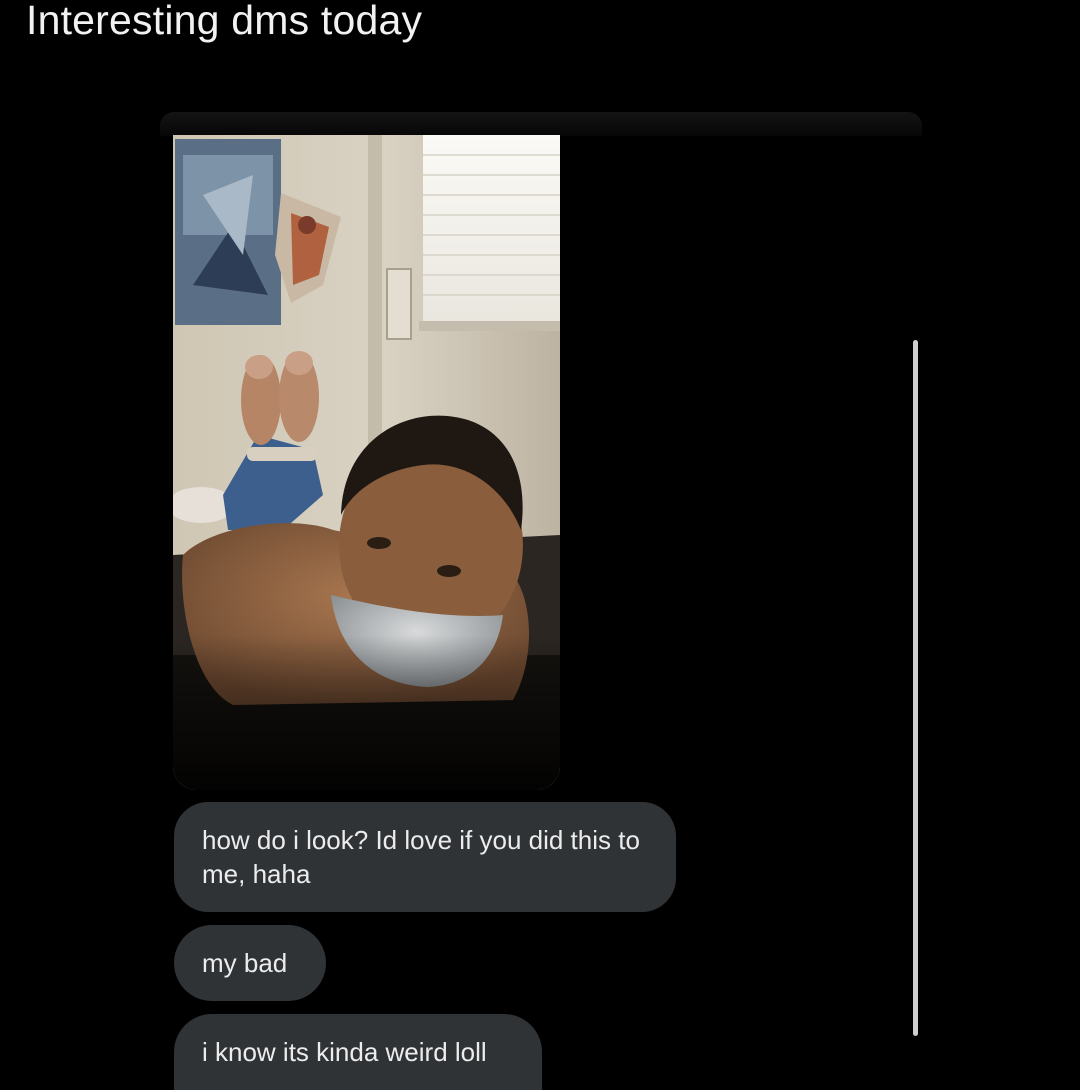 The image size is (1080, 1090). What do you see at coordinates (245, 963) in the screenshot?
I see `message-text: my bad` at bounding box center [245, 963].